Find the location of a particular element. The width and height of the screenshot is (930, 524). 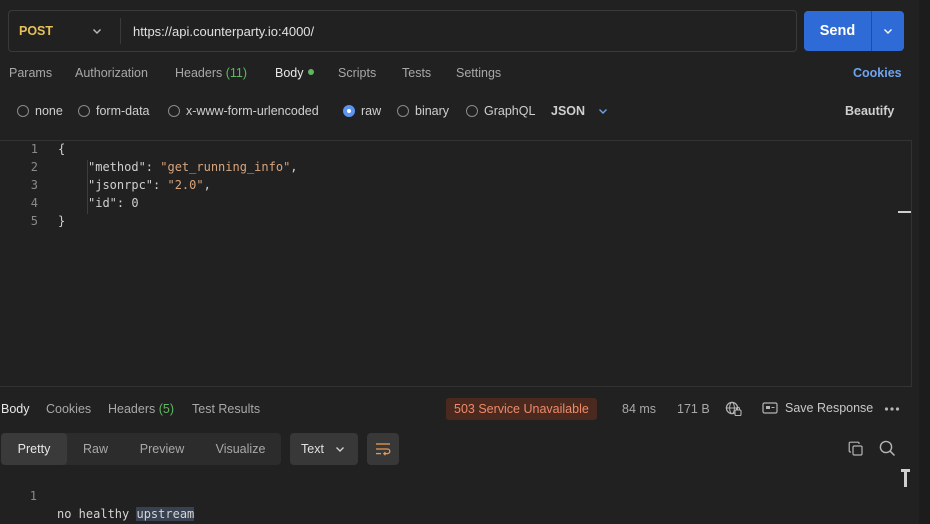

tab-headers: Headers (11) is located at coordinates (211, 75).